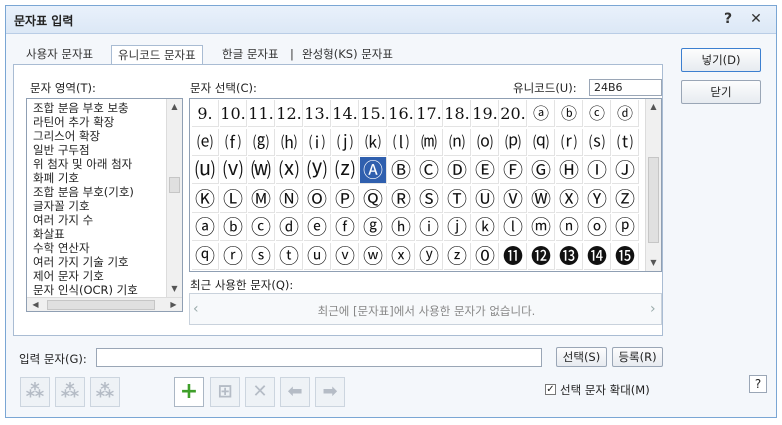  Describe the element at coordinates (401, 170) in the screenshot. I see `character-cell: Ⓑ` at that location.